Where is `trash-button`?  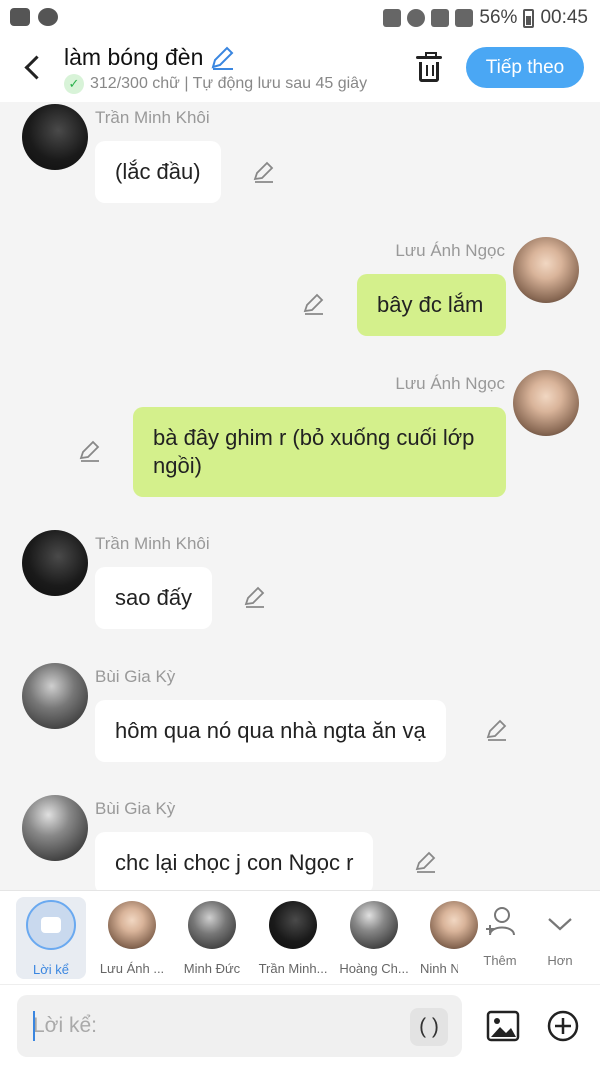
trash-button is located at coordinates (429, 68).